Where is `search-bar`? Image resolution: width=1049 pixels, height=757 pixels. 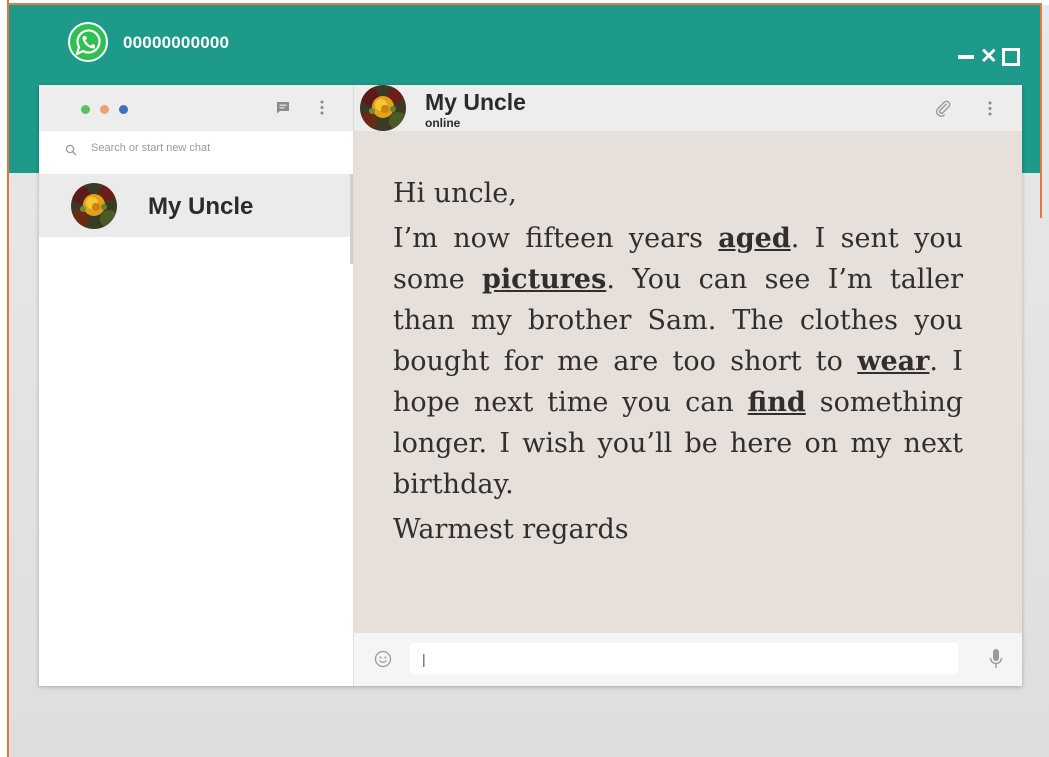 search-bar is located at coordinates (196, 152).